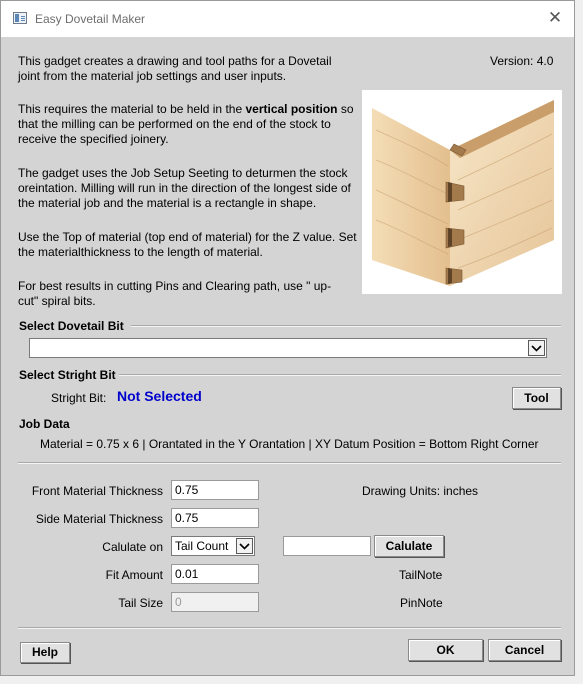  I want to click on tail-size-input: 0, so click(215, 602).